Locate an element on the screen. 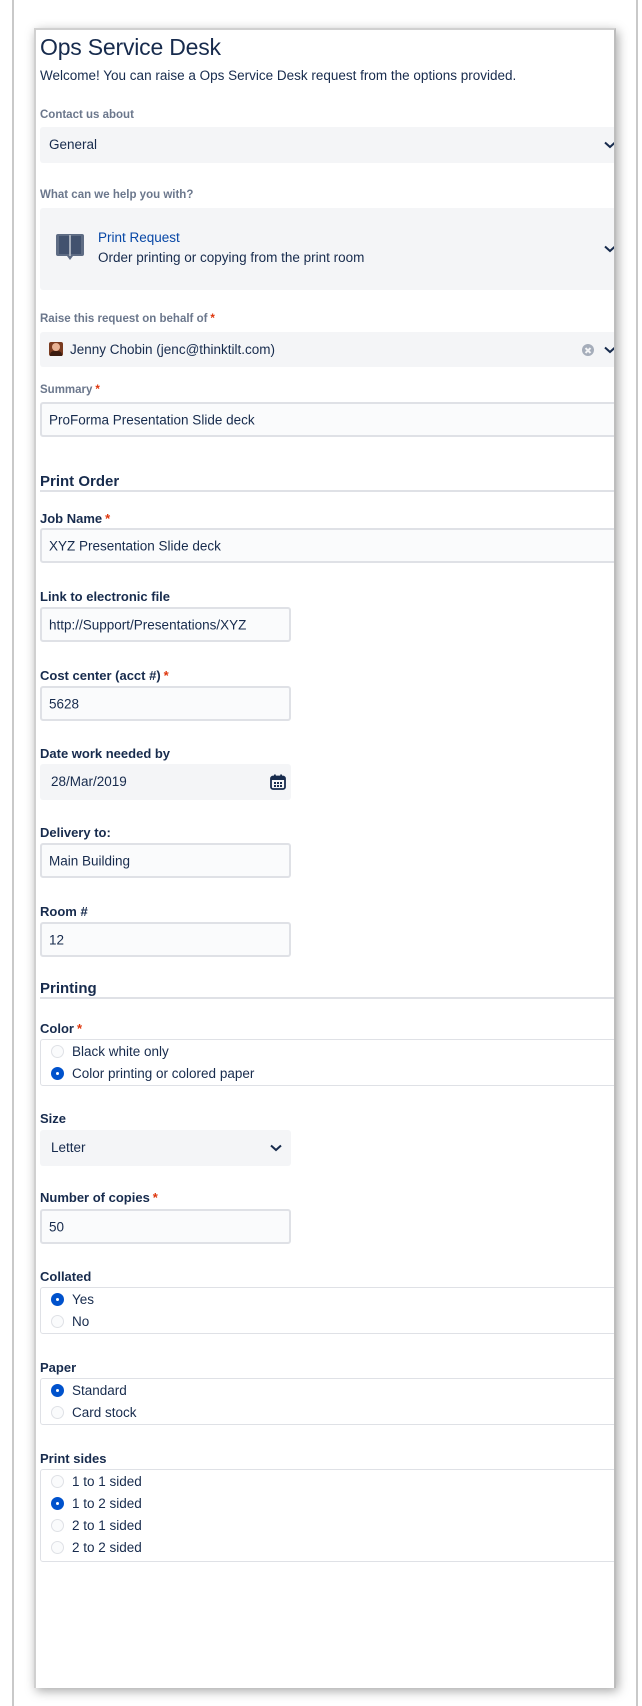  radio-option: Yes is located at coordinates (72, 1299).